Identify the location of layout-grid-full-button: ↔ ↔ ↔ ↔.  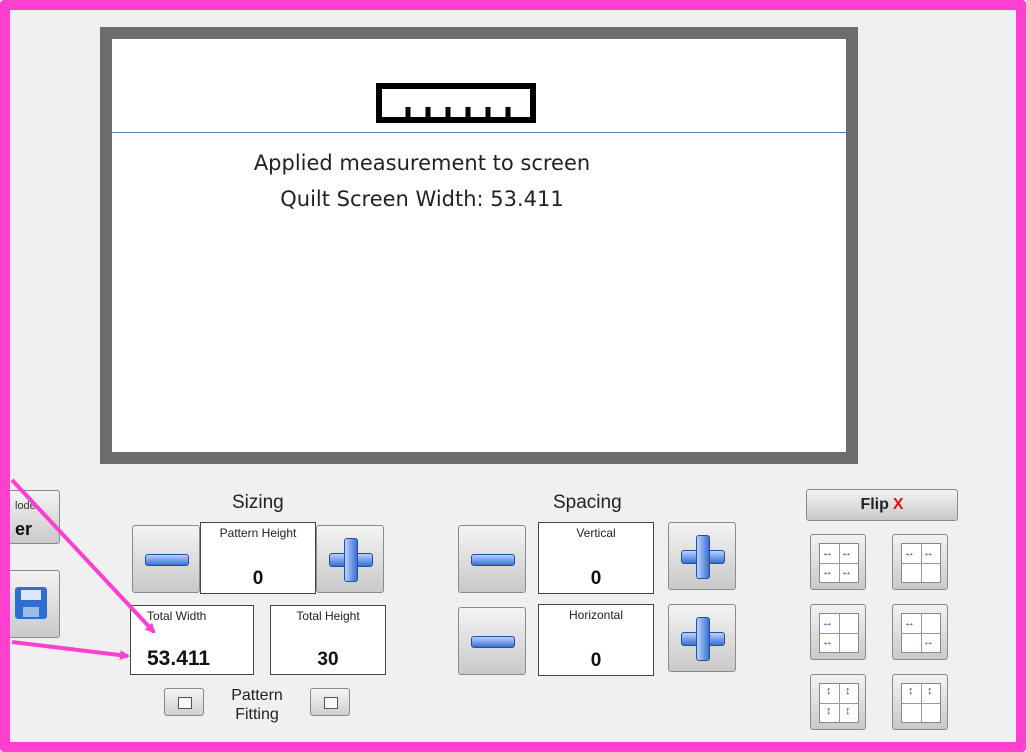
(838, 562).